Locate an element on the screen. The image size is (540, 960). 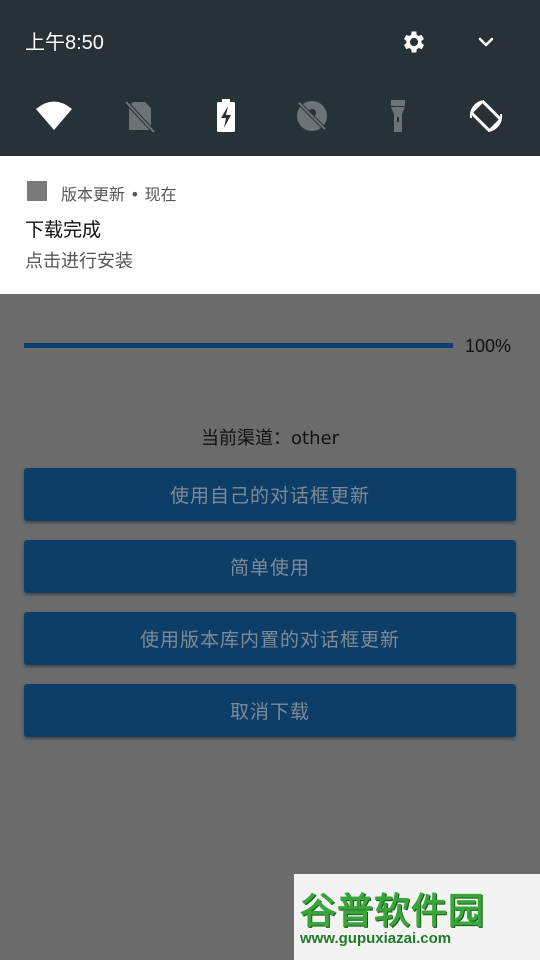
watermark: 谷普软件园 www.gupuxiazai.com is located at coordinates (417, 917).